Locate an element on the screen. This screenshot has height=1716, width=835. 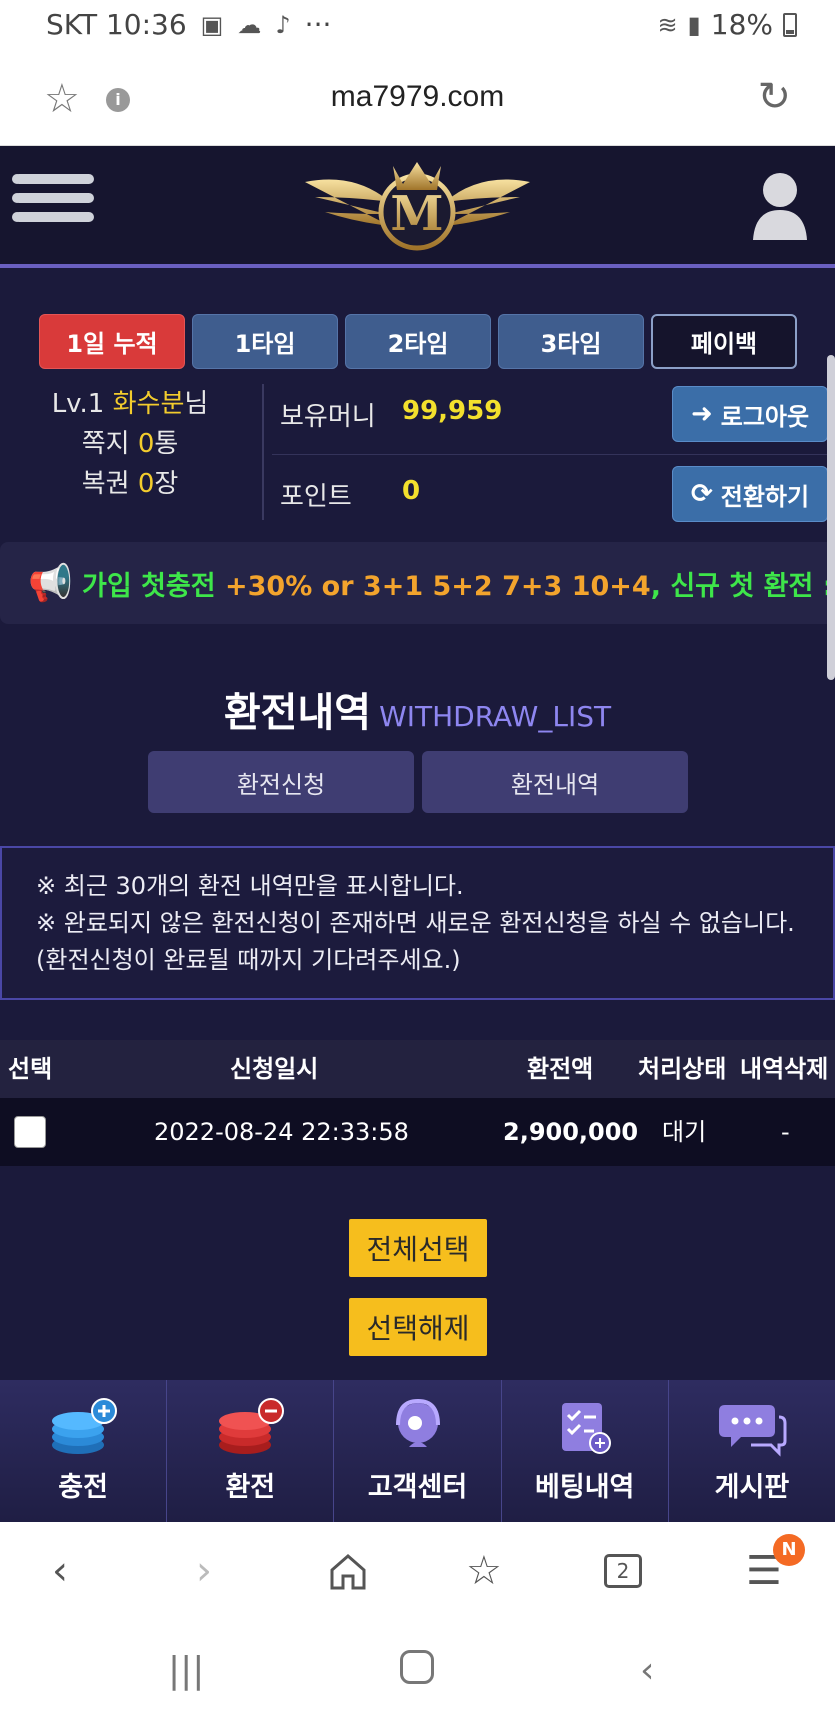
nav-board: 게시판 is located at coordinates (752, 1451).